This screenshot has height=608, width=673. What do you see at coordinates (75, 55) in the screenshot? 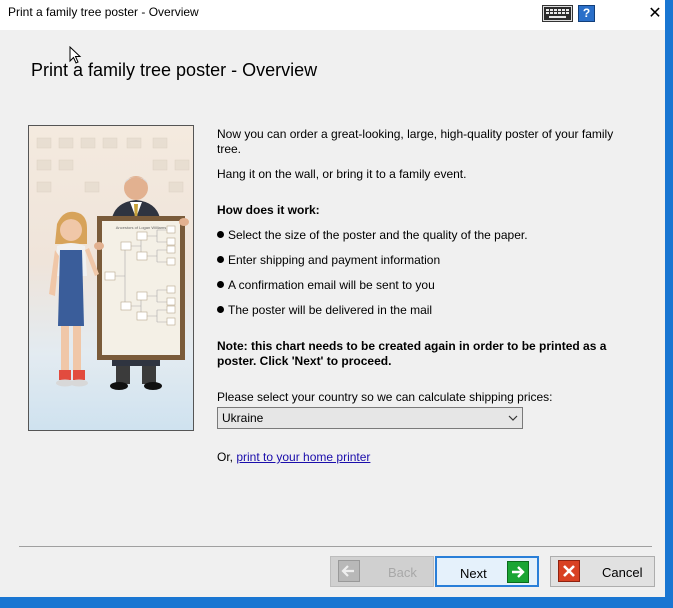
I see `mouse-cursor-icon` at bounding box center [75, 55].